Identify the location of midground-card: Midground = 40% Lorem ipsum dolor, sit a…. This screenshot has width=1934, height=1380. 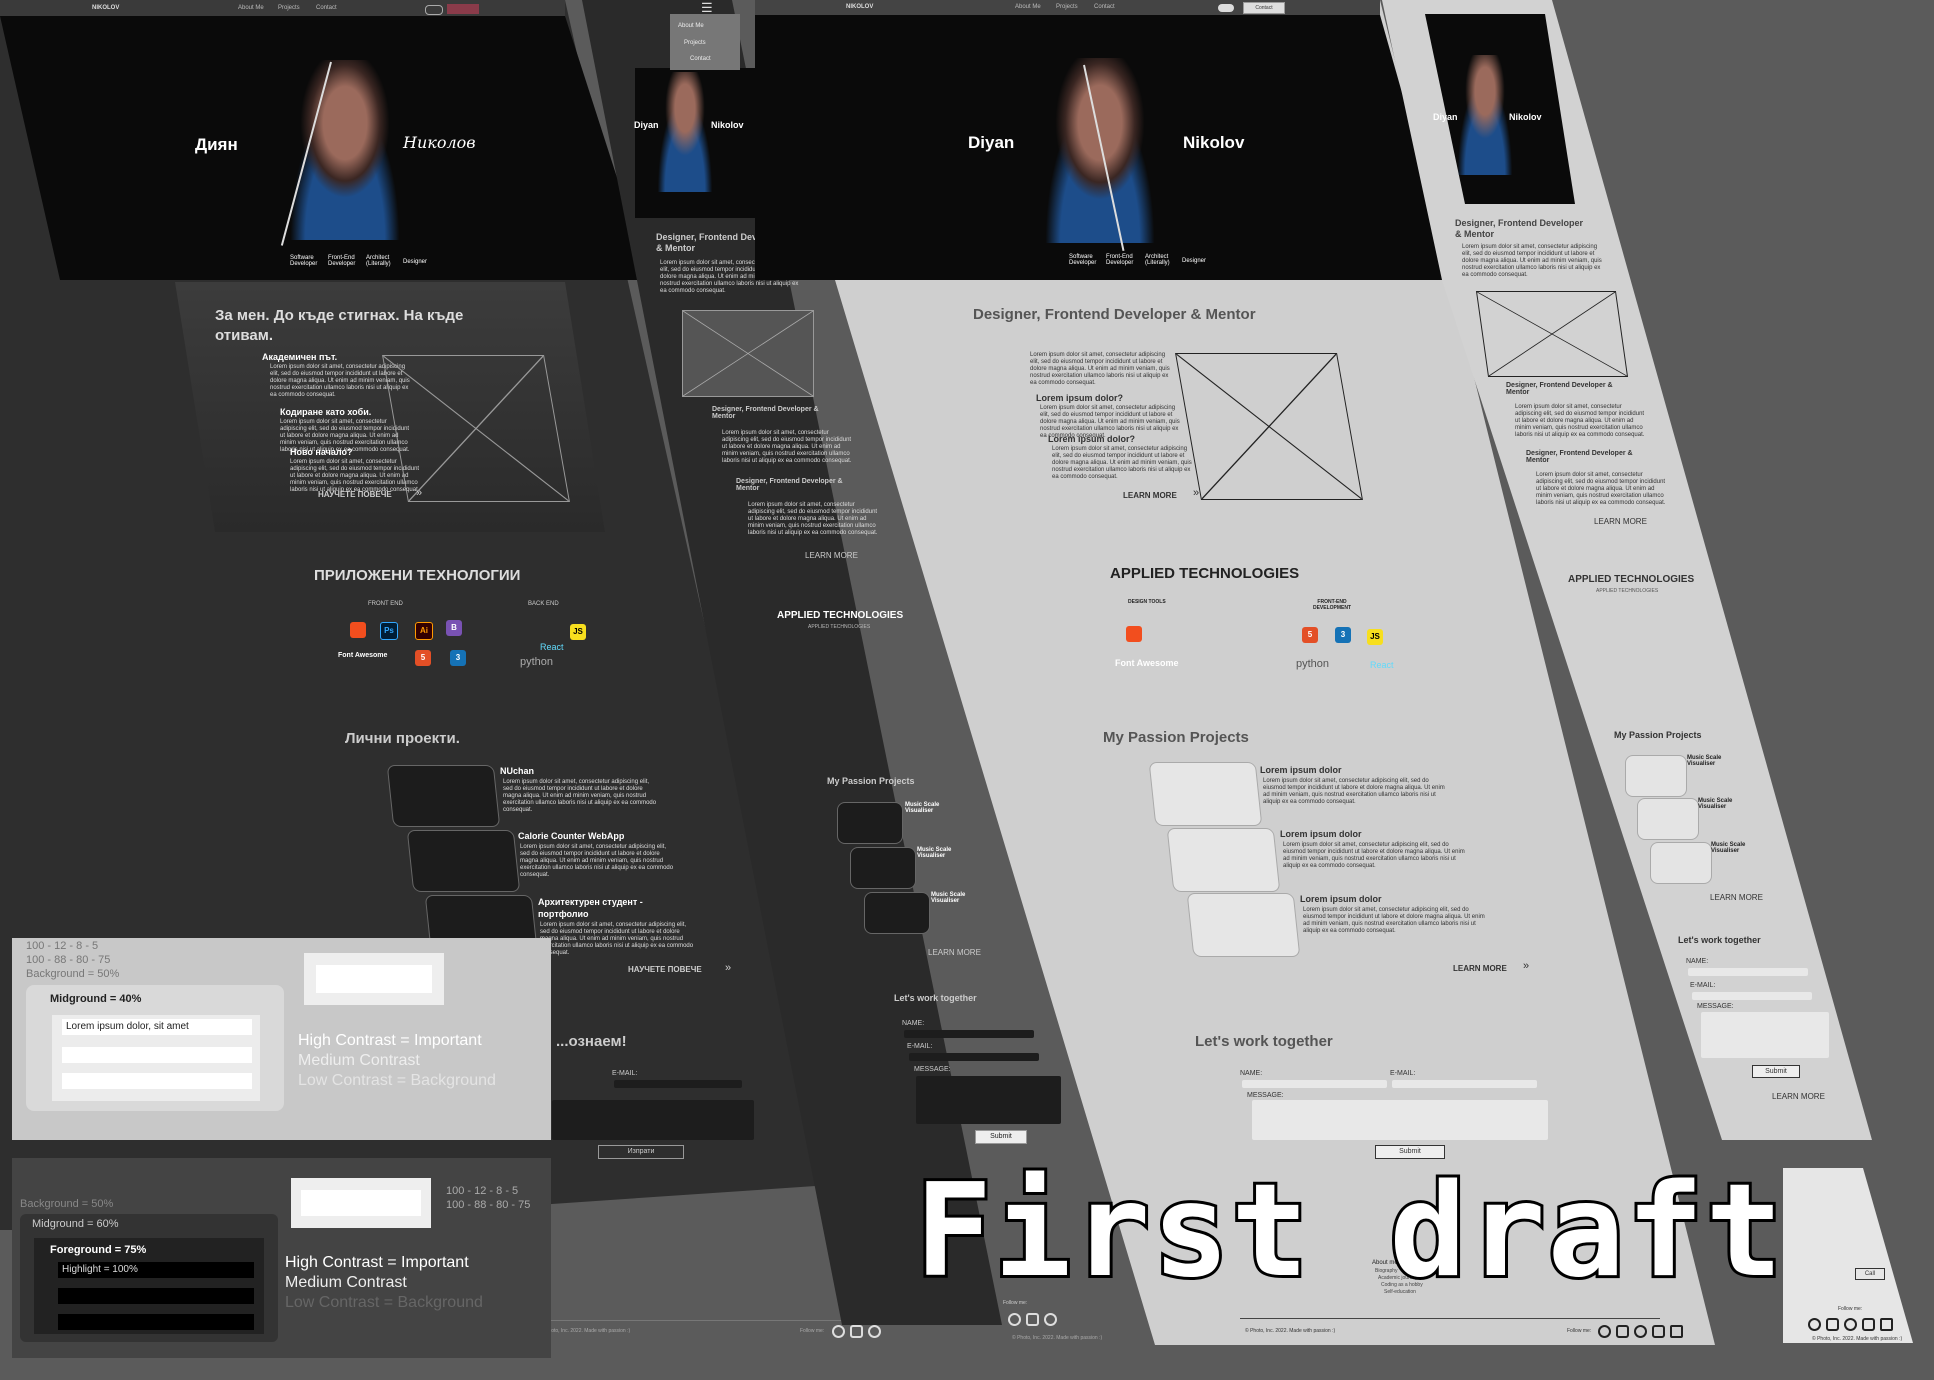
(155, 1048).